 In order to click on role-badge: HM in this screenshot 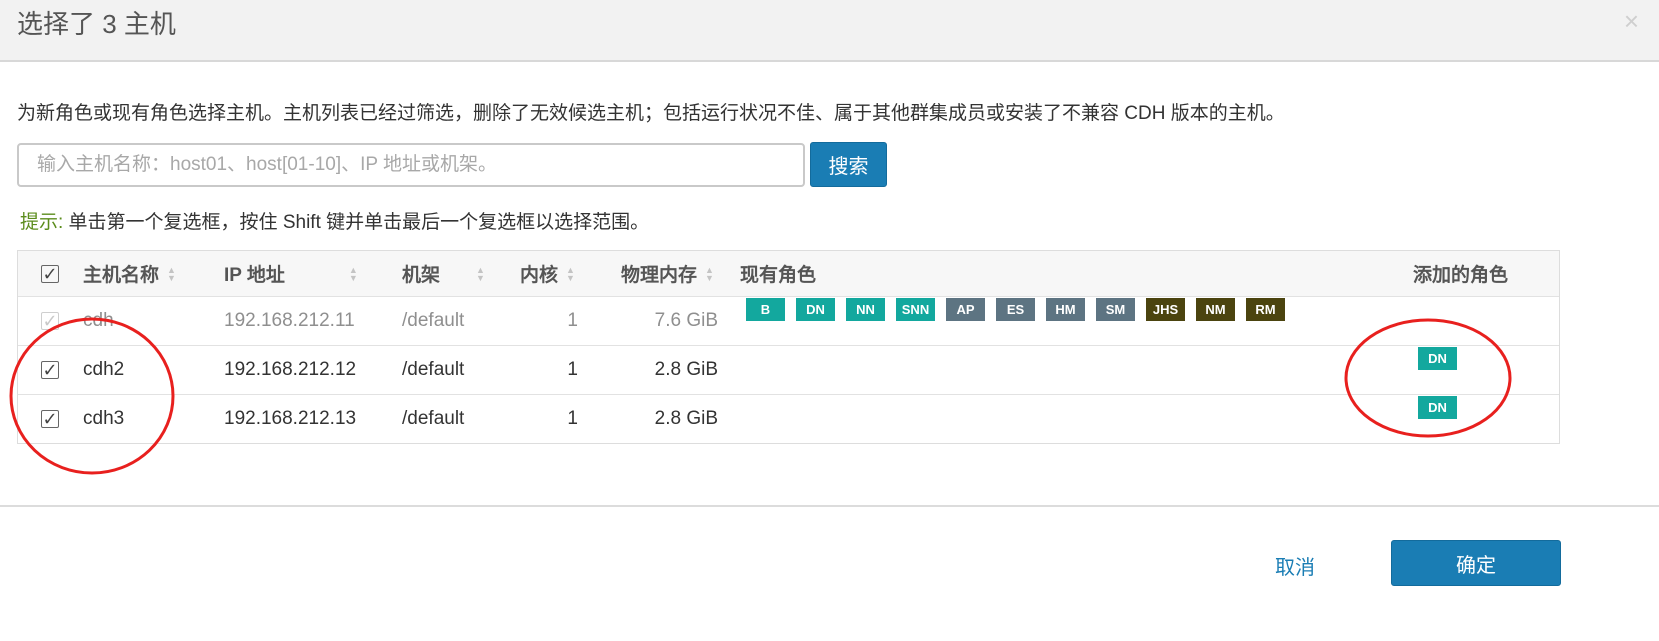, I will do `click(1065, 309)`.